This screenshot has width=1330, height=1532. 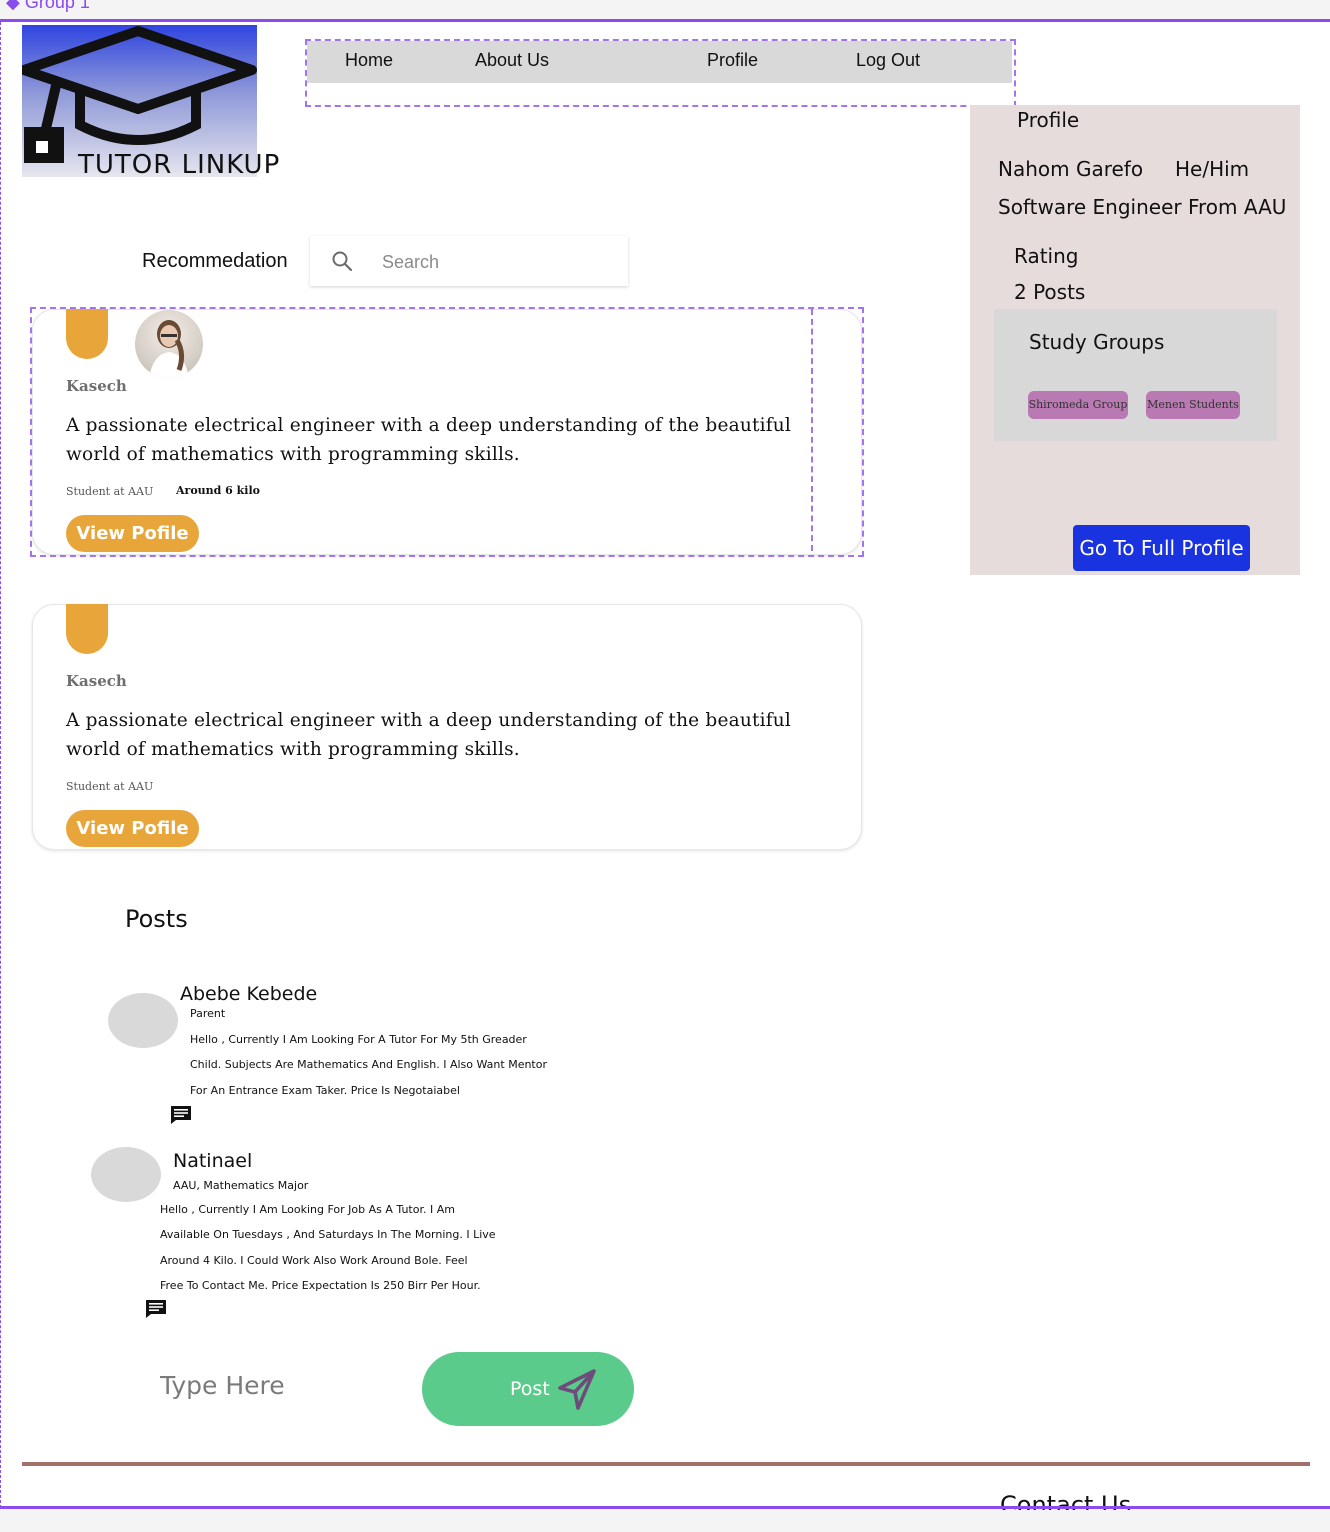 What do you see at coordinates (1161, 548) in the screenshot?
I see `full-profile-button: Go To Full Profile` at bounding box center [1161, 548].